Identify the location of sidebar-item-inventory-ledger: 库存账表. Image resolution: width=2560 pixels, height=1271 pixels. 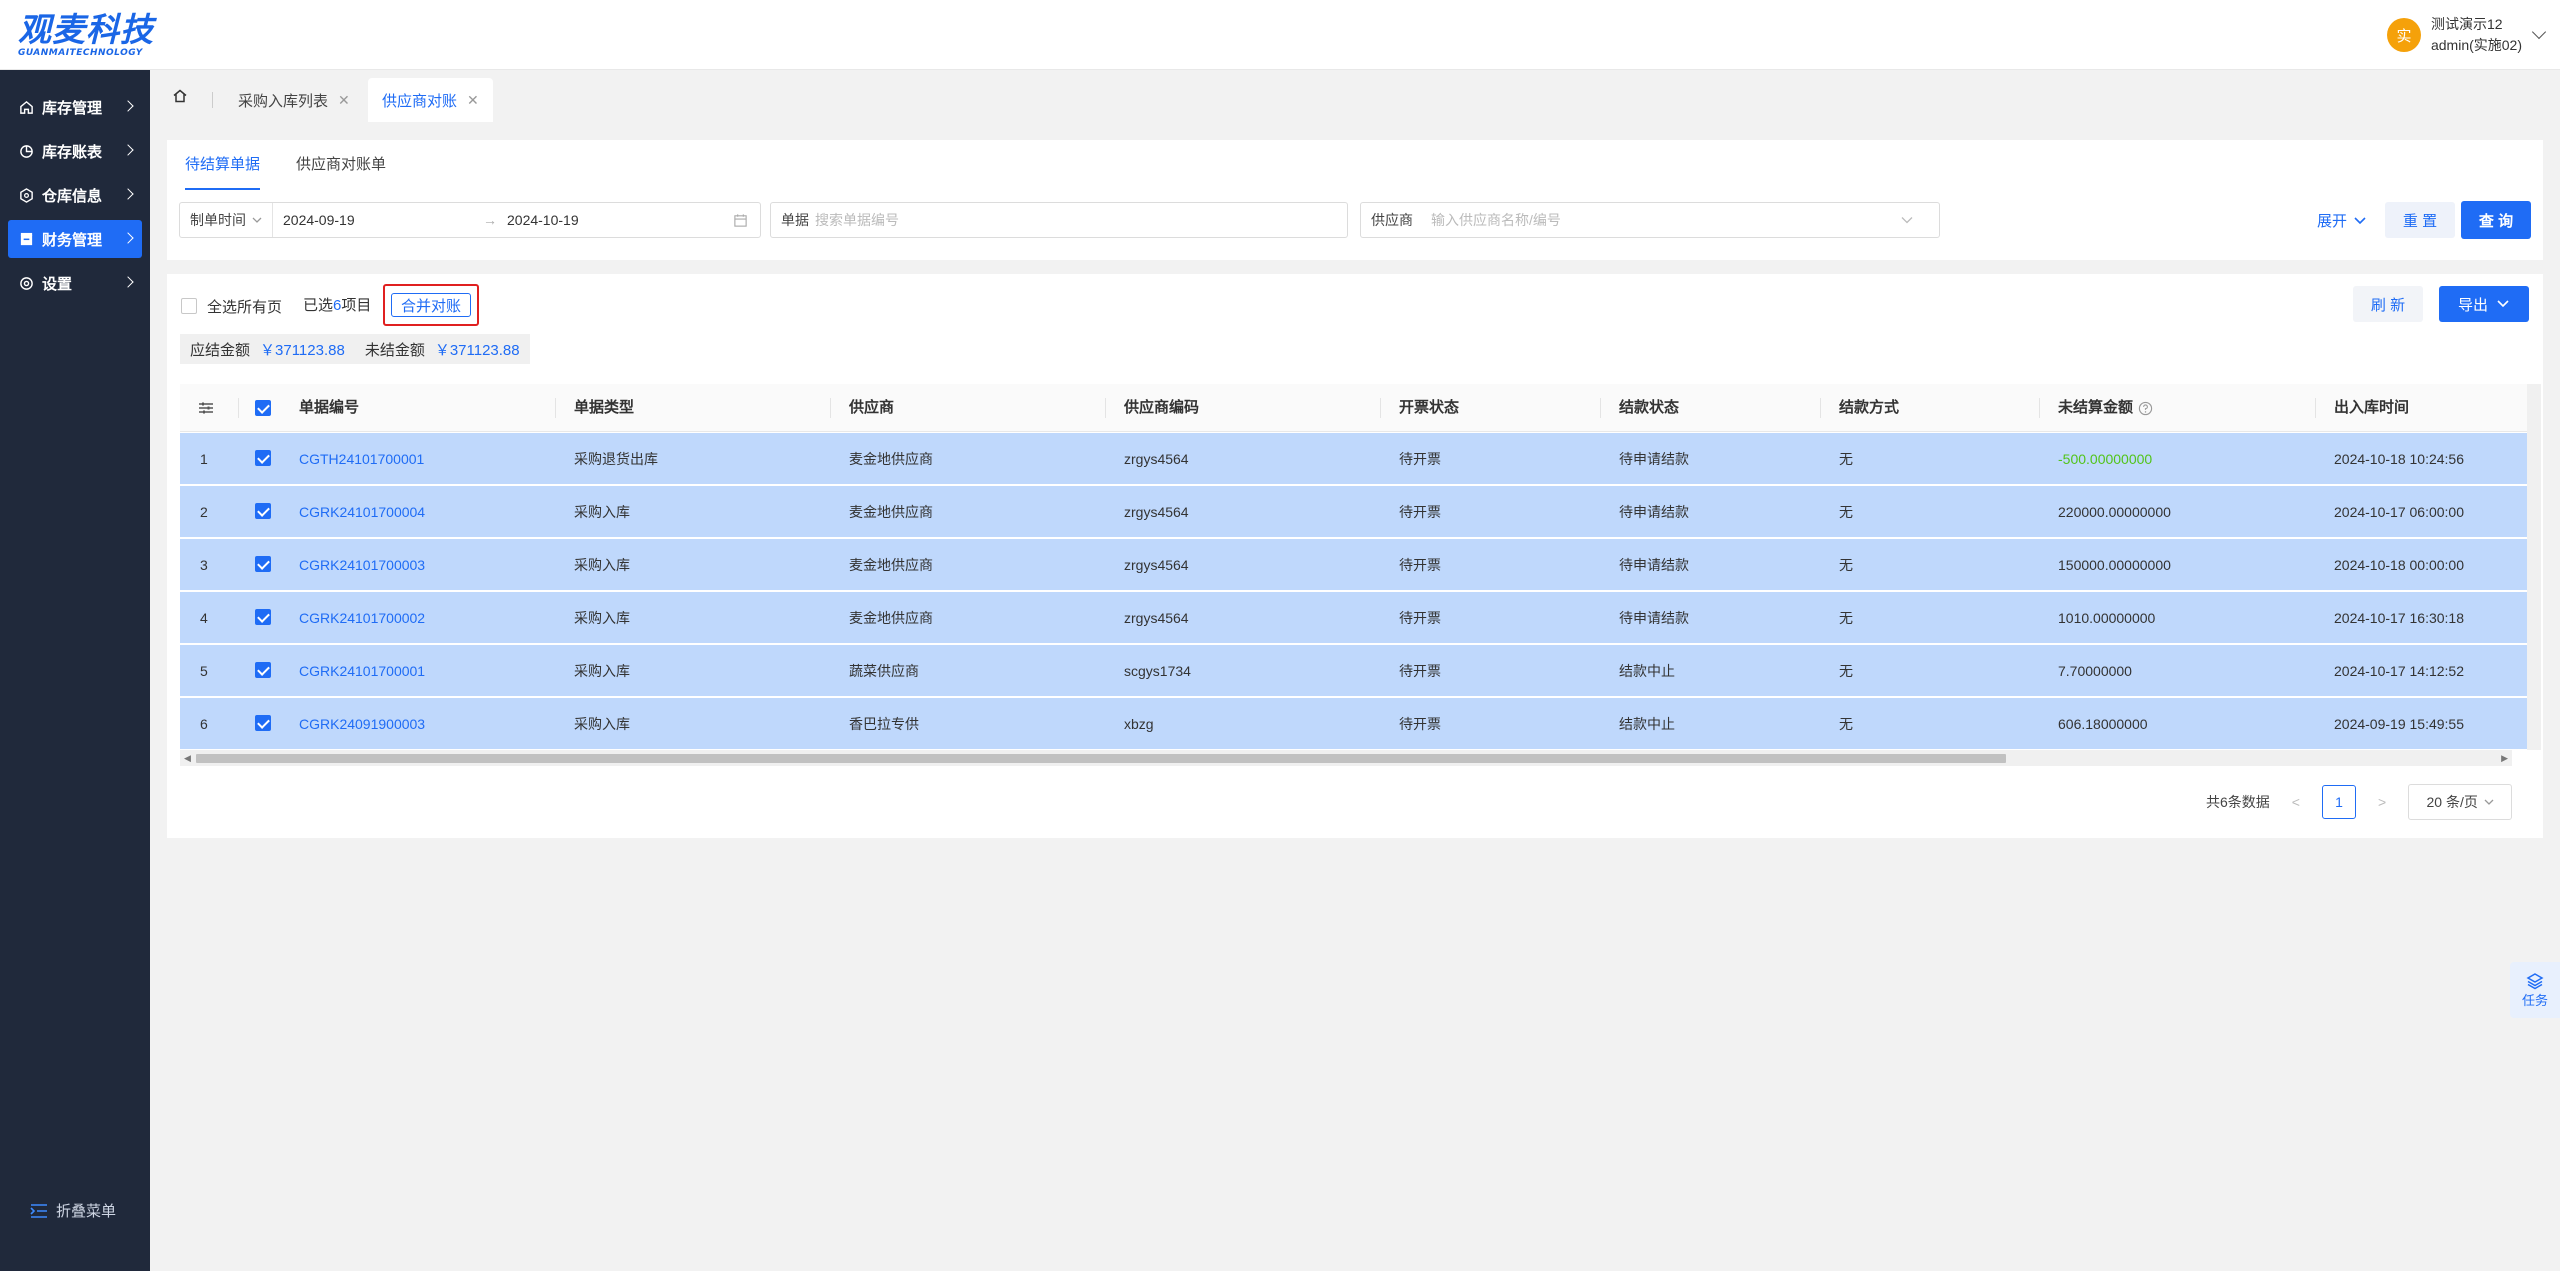
(75, 151).